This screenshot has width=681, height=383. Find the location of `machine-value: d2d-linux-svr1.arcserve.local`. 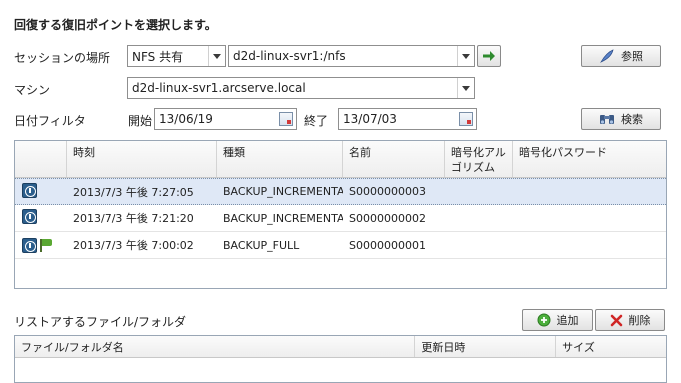

machine-value: d2d-linux-svr1.arcserve.local is located at coordinates (219, 88).